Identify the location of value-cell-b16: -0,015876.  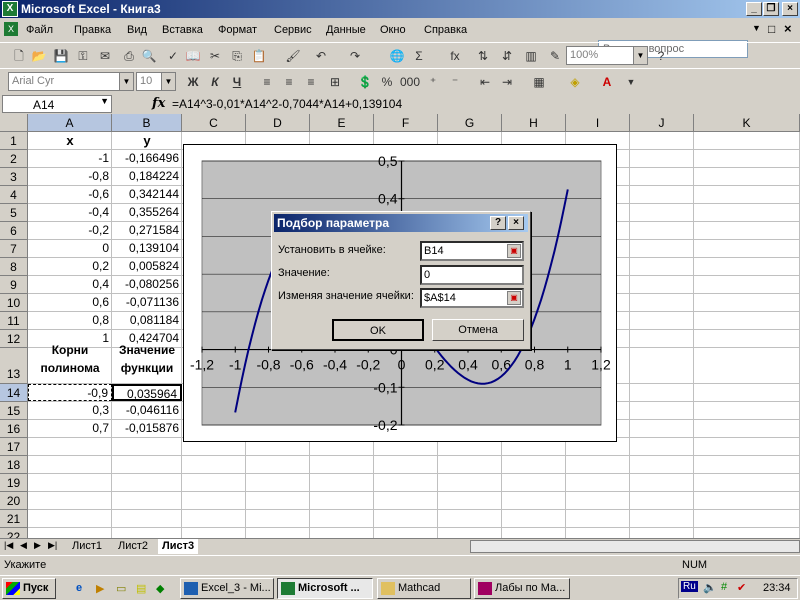
(147, 428).